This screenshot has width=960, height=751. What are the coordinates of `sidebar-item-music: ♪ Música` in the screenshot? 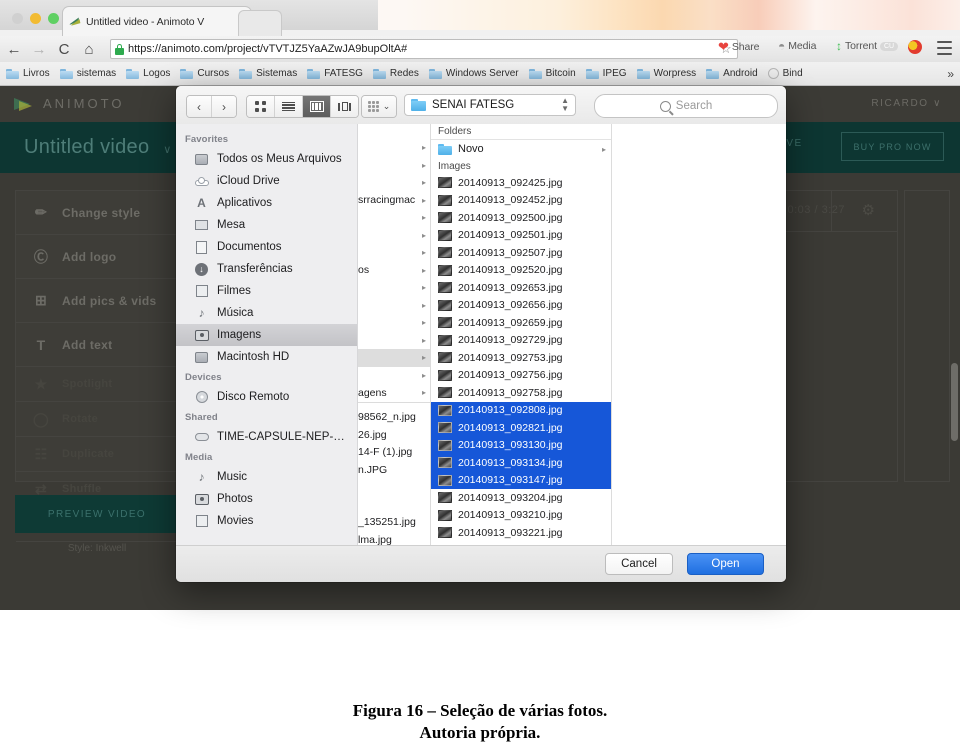 It's located at (266, 313).